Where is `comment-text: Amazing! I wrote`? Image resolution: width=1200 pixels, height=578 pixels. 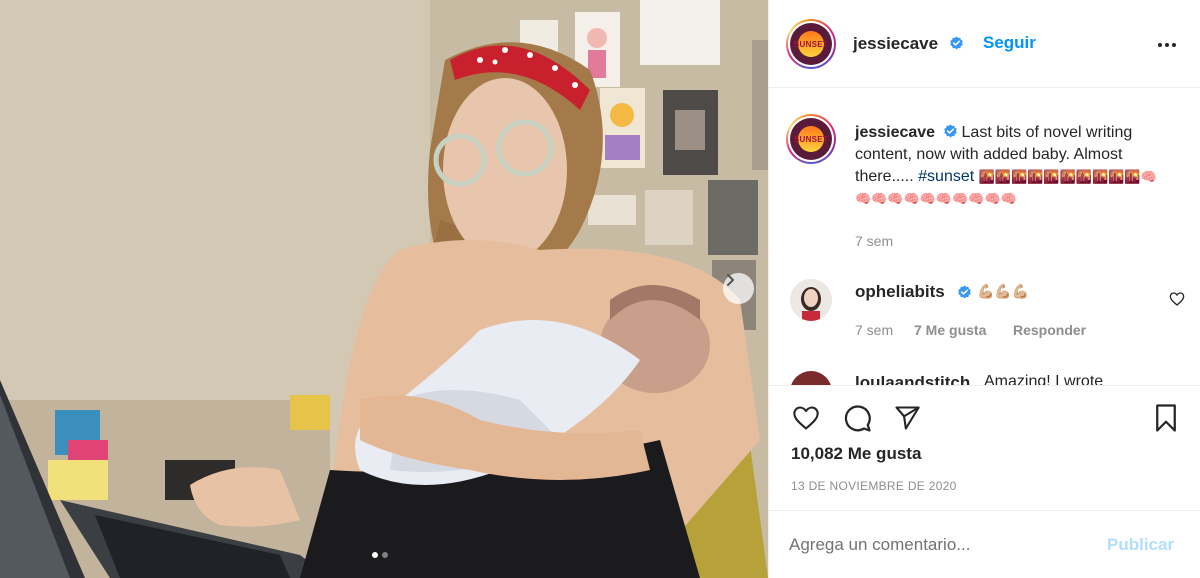 comment-text: Amazing! I wrote is located at coordinates (1044, 379).